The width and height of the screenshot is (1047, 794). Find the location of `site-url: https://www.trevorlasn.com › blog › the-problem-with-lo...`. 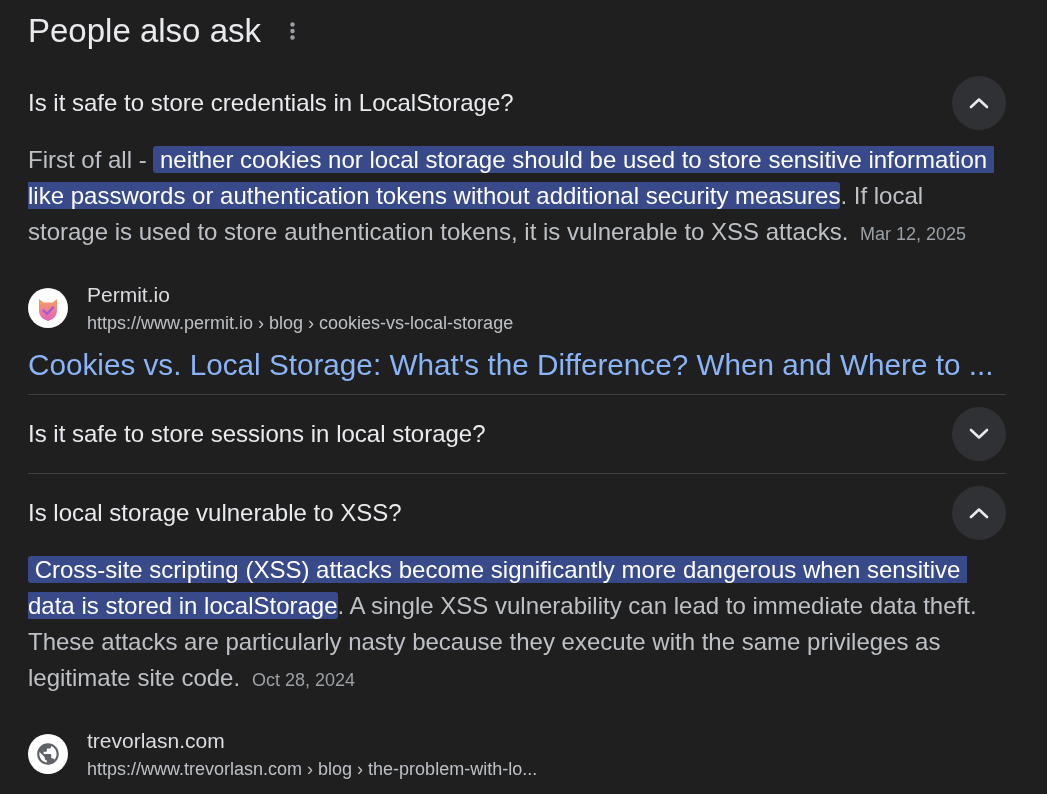

site-url: https://www.trevorlasn.com › blog › the-problem-with-lo... is located at coordinates (312, 769).